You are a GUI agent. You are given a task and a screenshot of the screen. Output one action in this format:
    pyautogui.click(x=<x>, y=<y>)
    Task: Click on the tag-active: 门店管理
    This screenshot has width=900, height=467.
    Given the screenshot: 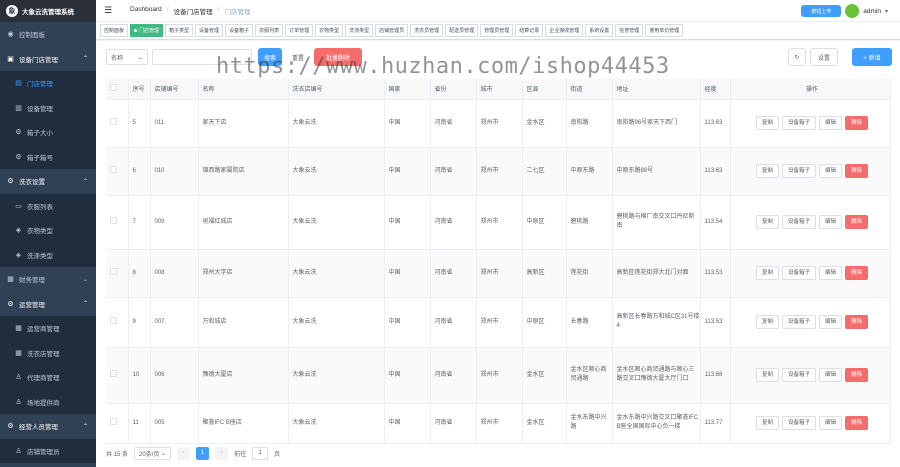 What is the action you would take?
    pyautogui.click(x=147, y=30)
    